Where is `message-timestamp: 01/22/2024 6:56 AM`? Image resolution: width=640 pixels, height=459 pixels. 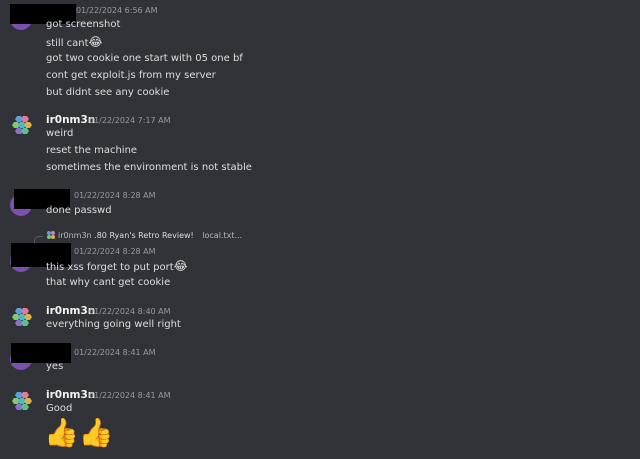
message-timestamp: 01/22/2024 6:56 AM is located at coordinates (117, 11).